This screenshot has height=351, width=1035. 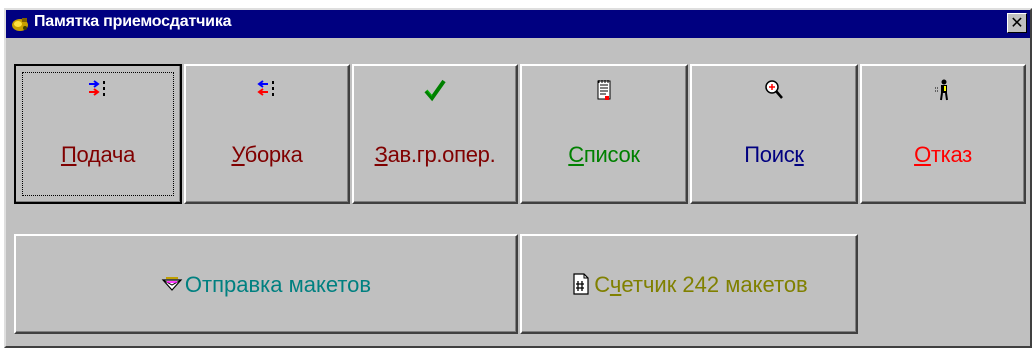 What do you see at coordinates (943, 134) in the screenshot?
I see `otkaz-button: Отказ` at bounding box center [943, 134].